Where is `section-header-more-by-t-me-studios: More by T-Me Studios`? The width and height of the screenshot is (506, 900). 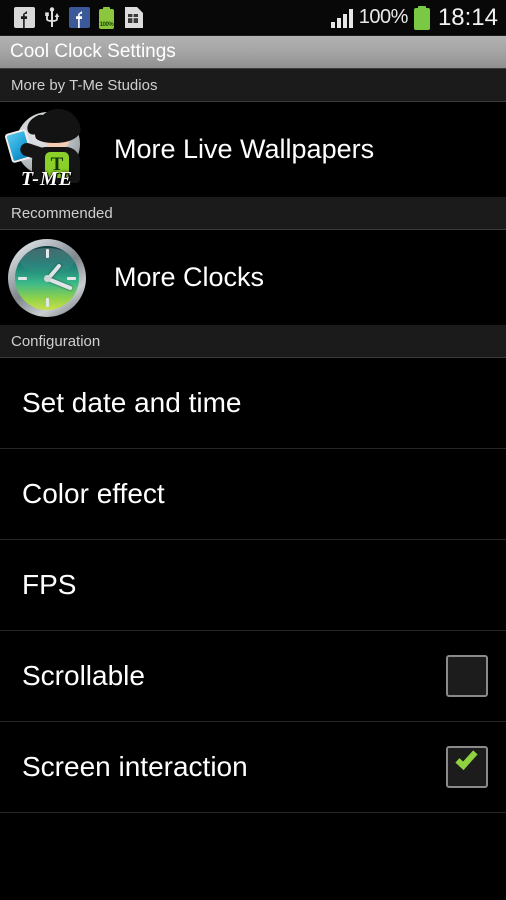
section-header-more-by-t-me-studios: More by T-Me Studios is located at coordinates (253, 85).